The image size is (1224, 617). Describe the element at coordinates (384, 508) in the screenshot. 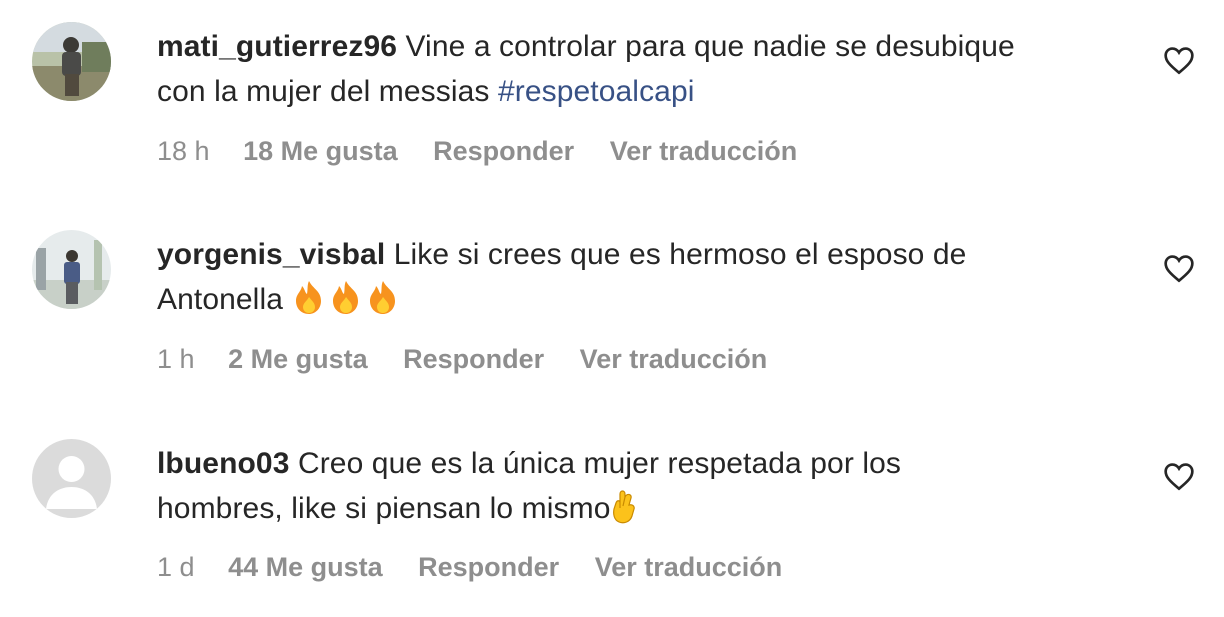

I see `comment-text-line2: hombres, like si piensan lo mismo` at that location.